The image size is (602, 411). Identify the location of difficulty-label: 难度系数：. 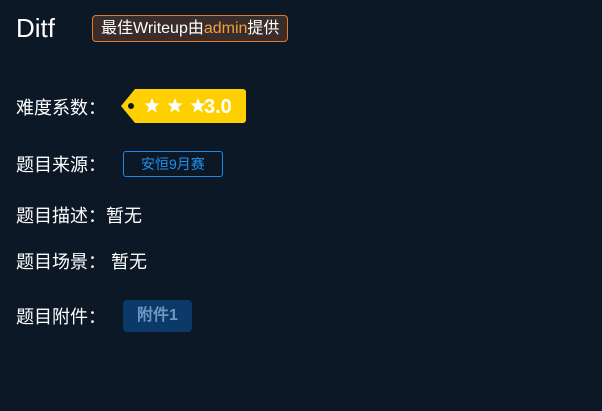
(61, 108).